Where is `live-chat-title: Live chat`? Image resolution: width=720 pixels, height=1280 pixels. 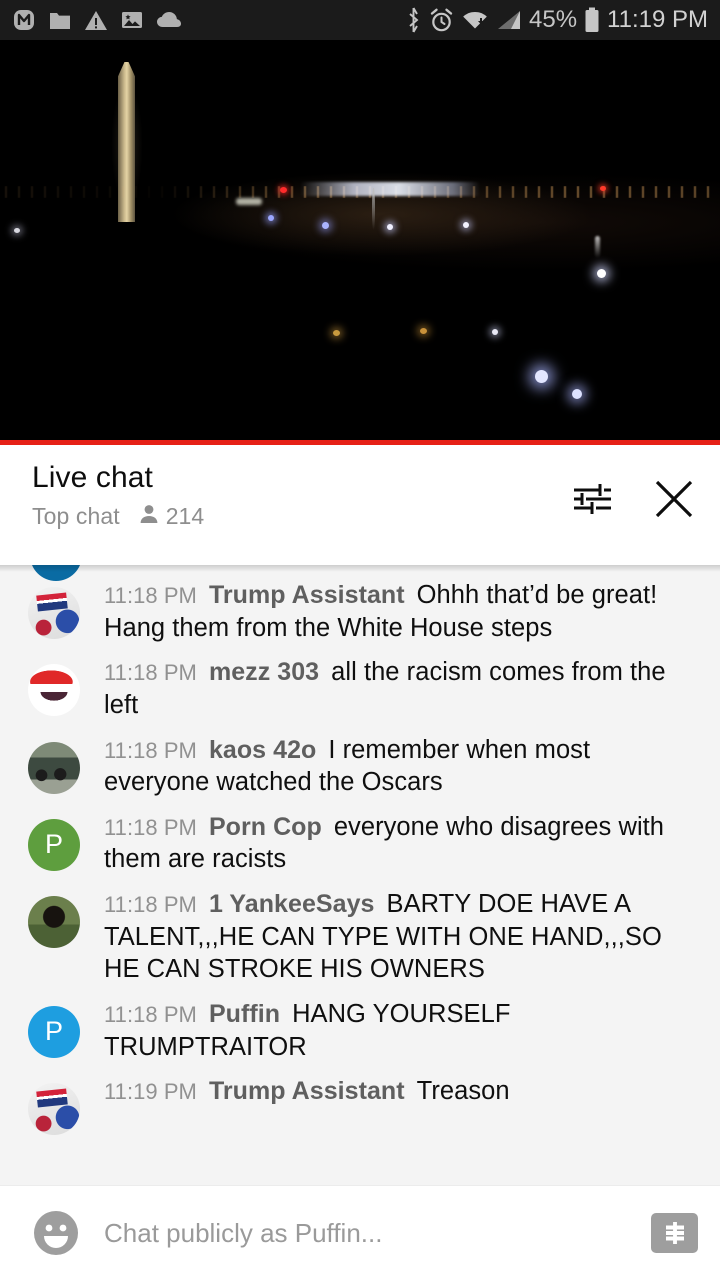
live-chat-title: Live chat is located at coordinates (92, 477).